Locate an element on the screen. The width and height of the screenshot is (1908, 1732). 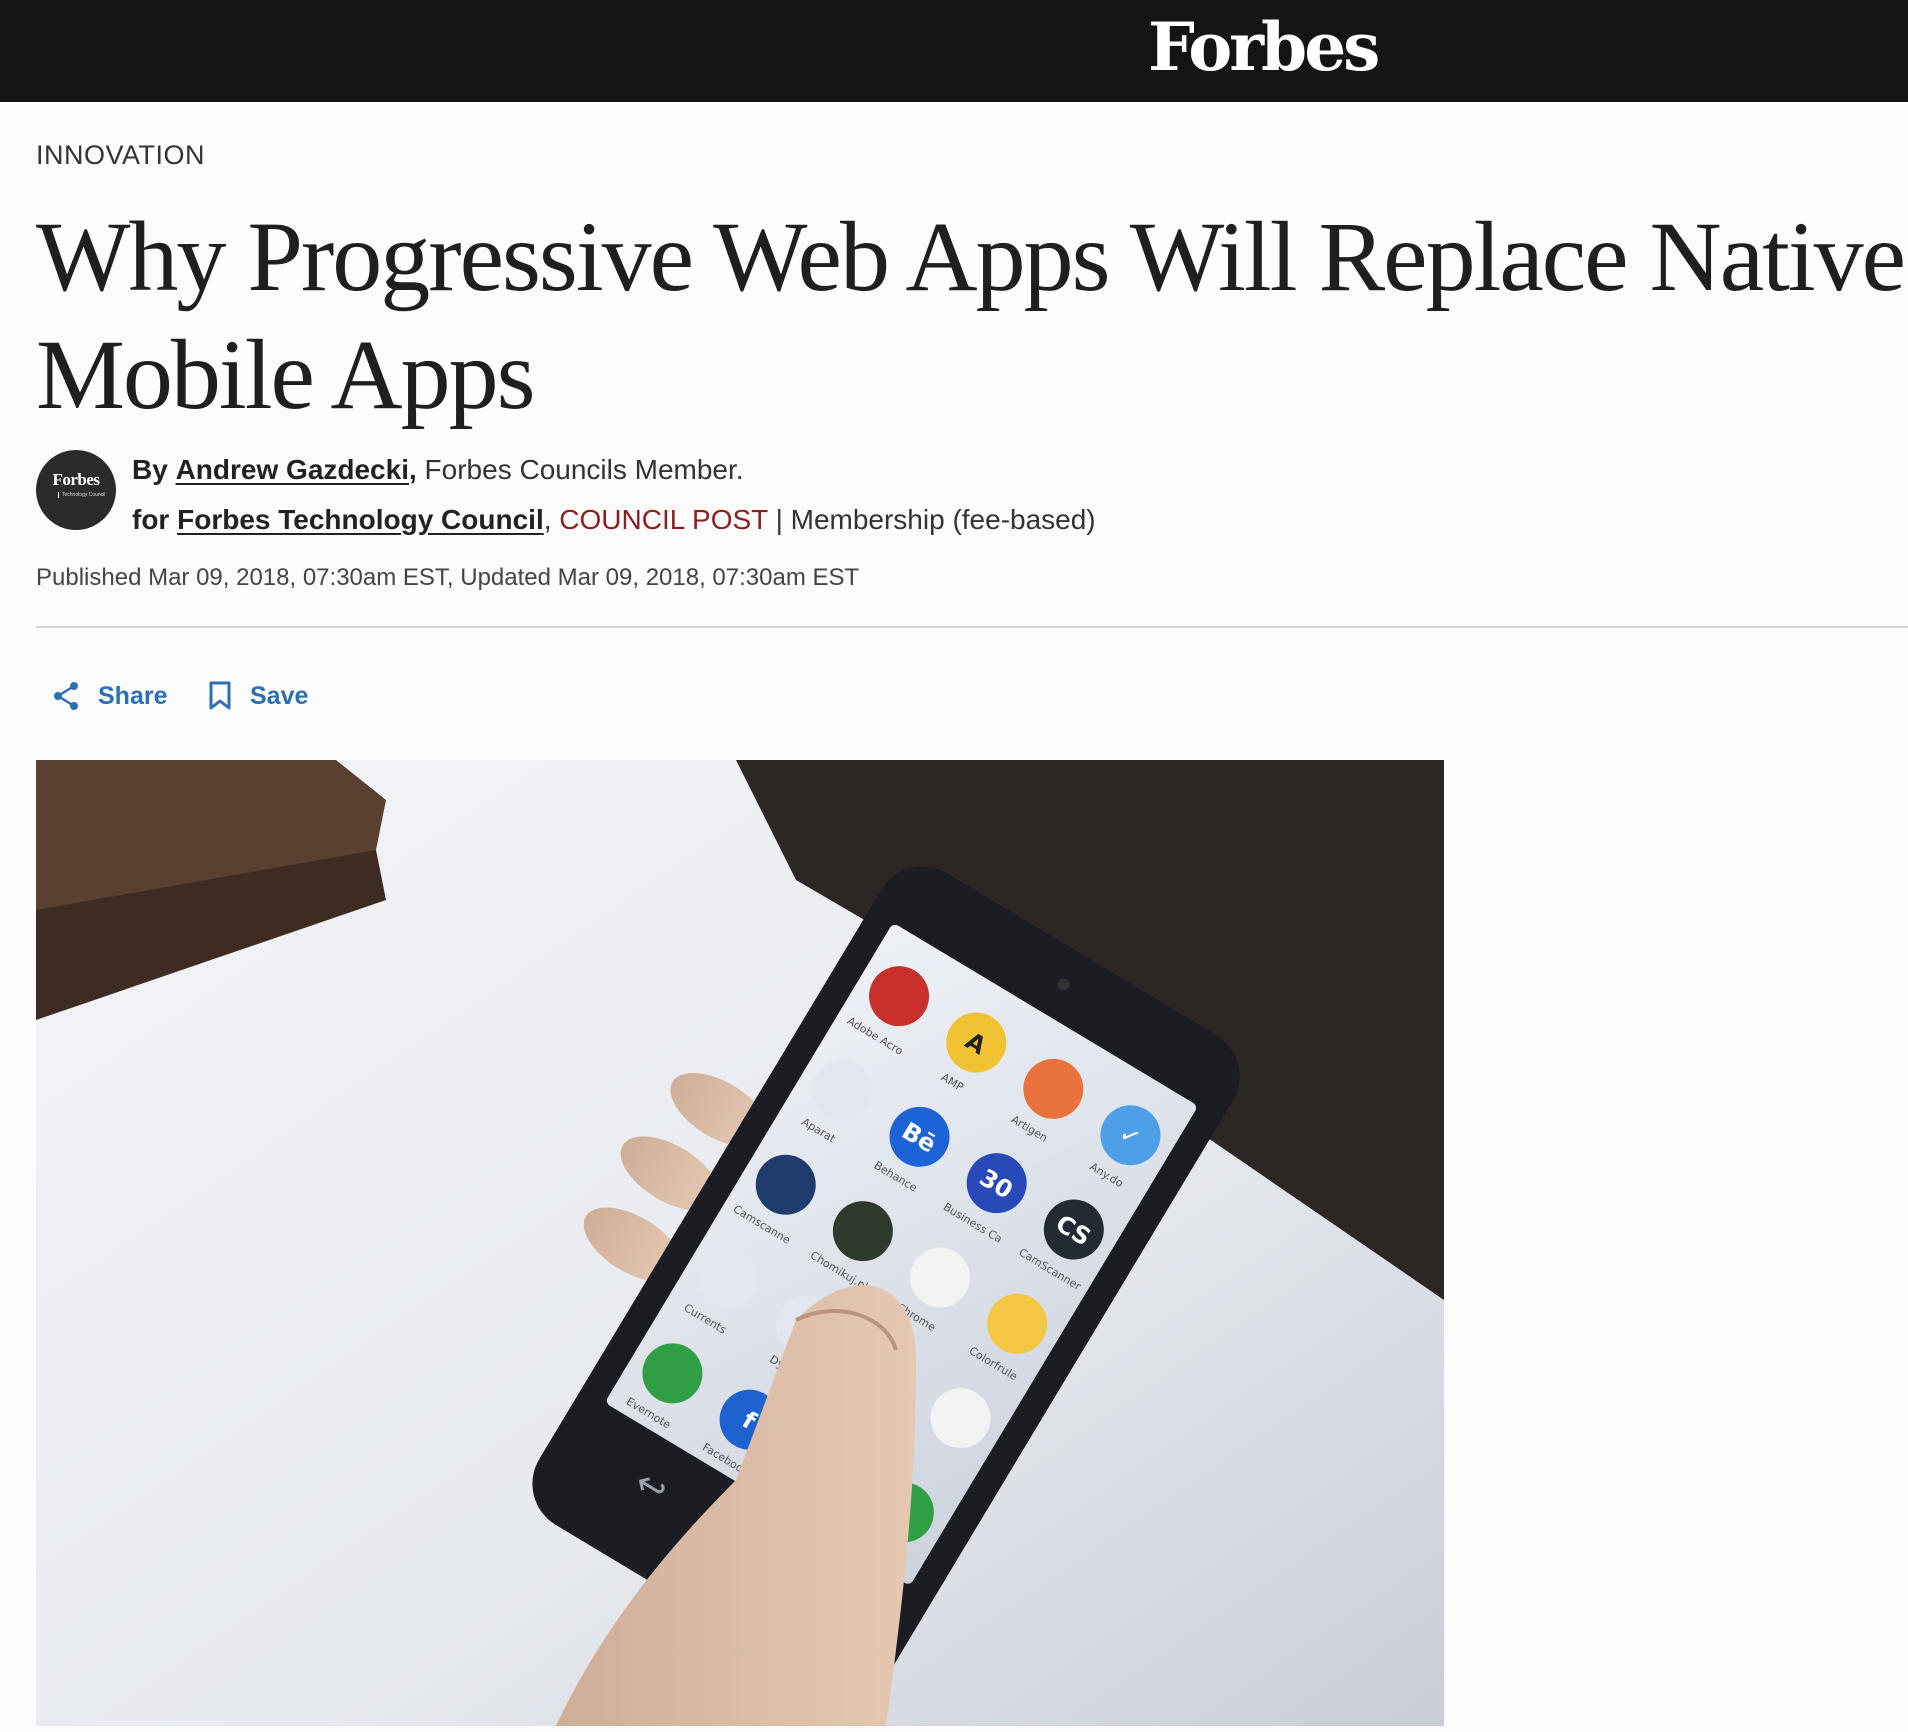
council-logo: Forbes Technology Council is located at coordinates (76, 490).